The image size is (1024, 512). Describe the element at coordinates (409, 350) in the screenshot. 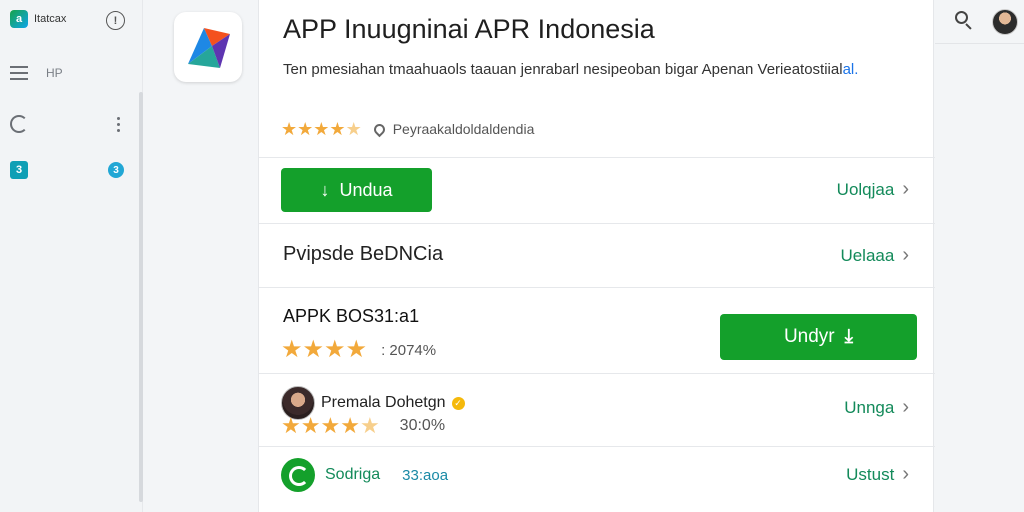

I see `section-rating-meta: : 2074%` at that location.